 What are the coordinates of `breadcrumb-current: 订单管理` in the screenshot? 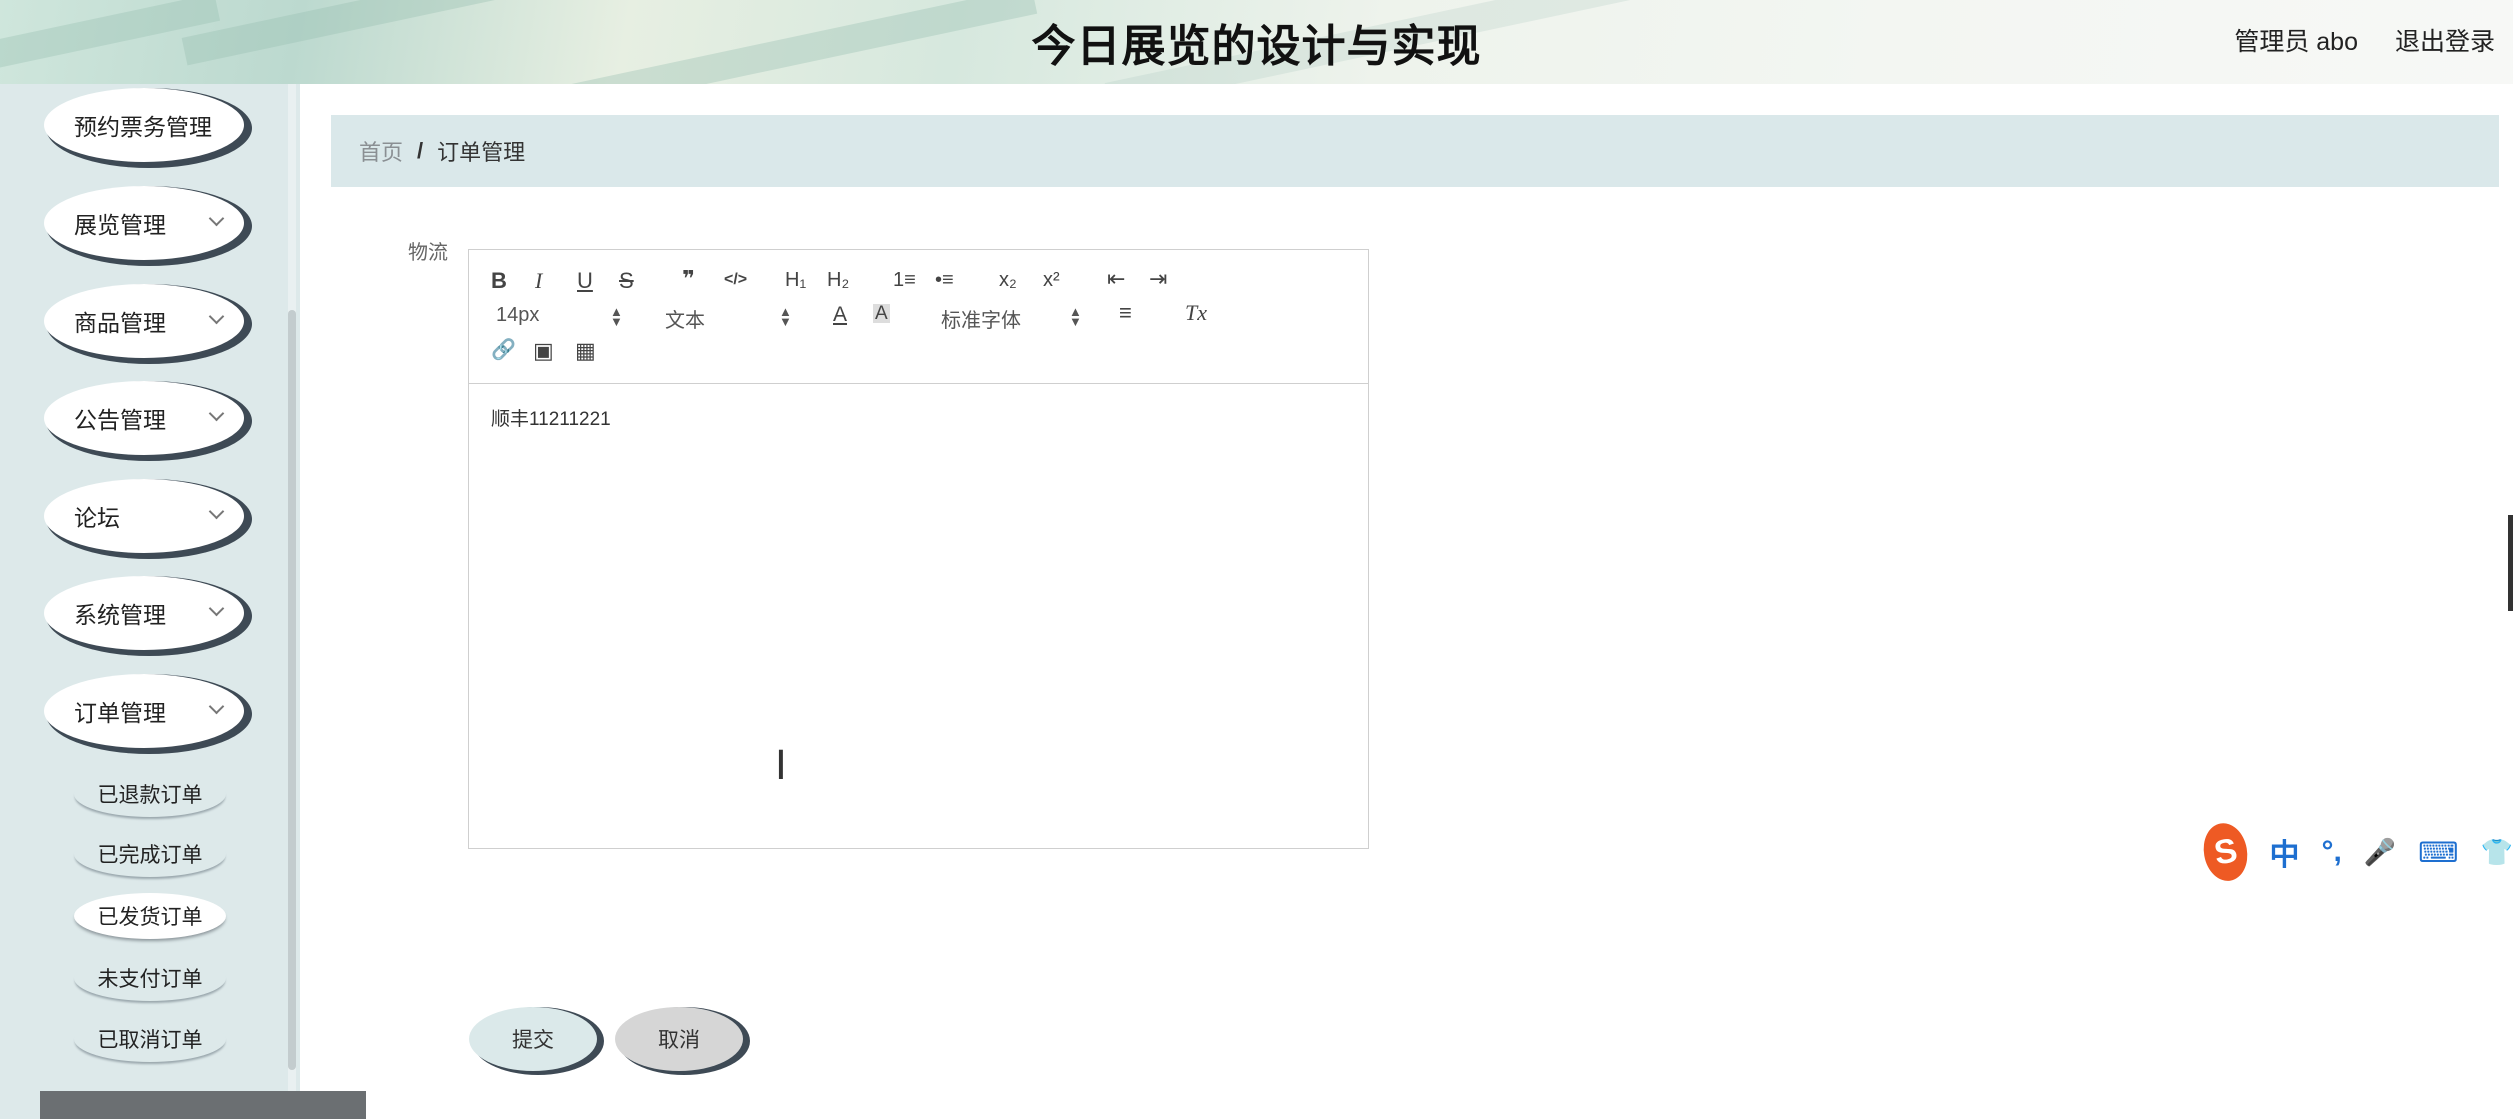 It's located at (481, 152).